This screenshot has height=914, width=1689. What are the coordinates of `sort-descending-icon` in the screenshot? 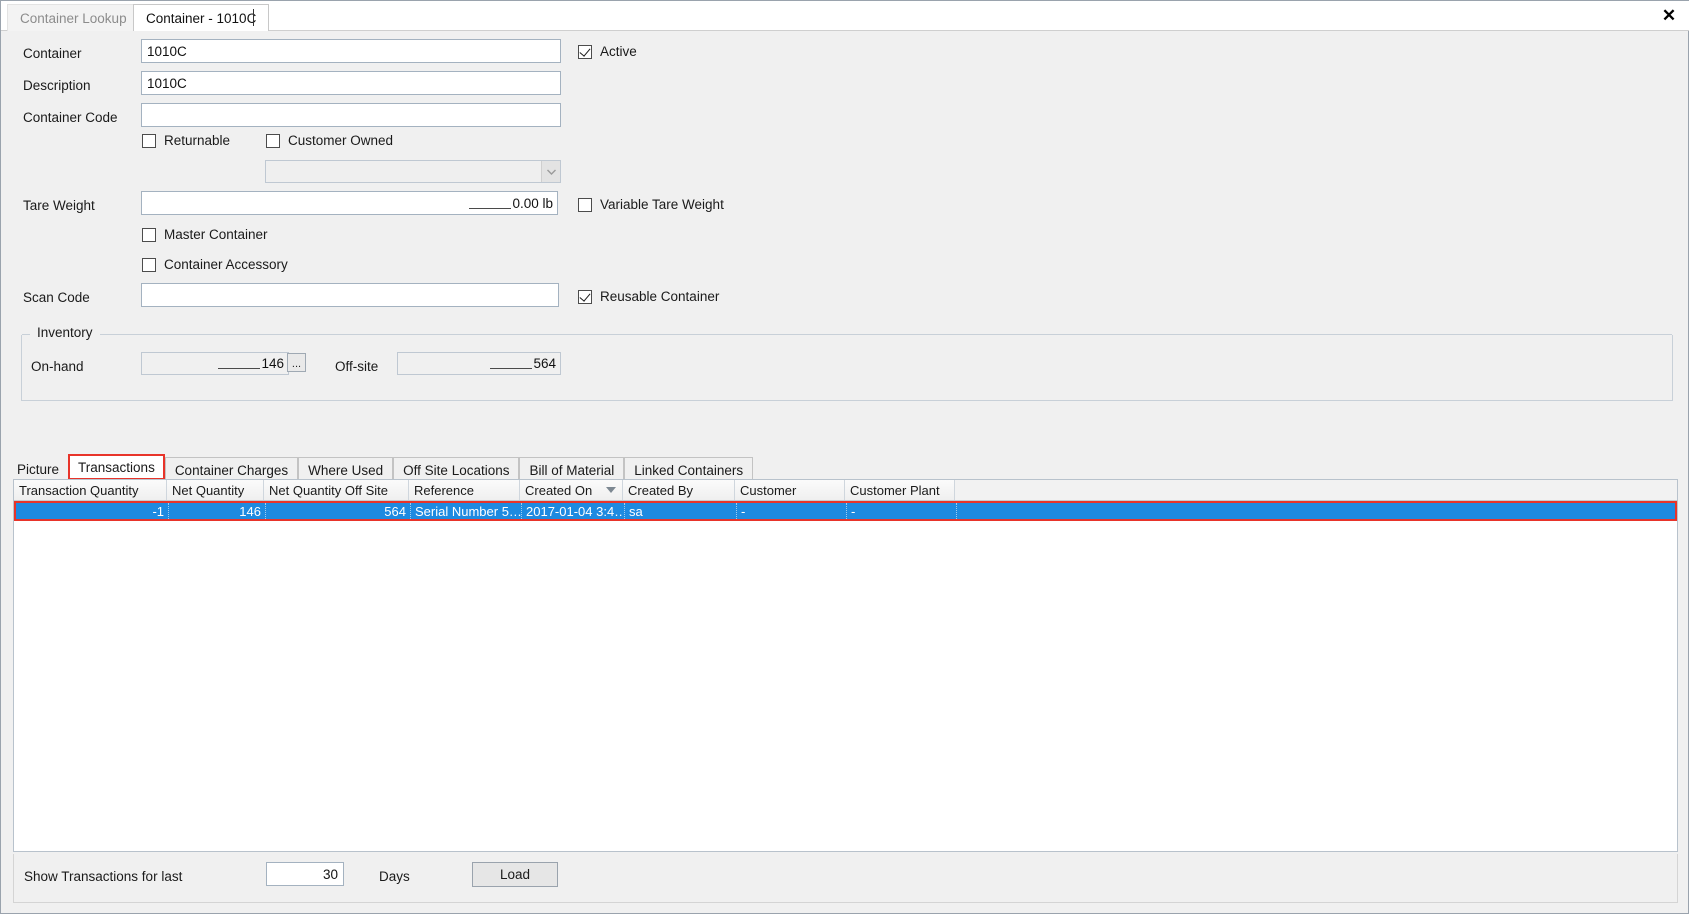 It's located at (611, 490).